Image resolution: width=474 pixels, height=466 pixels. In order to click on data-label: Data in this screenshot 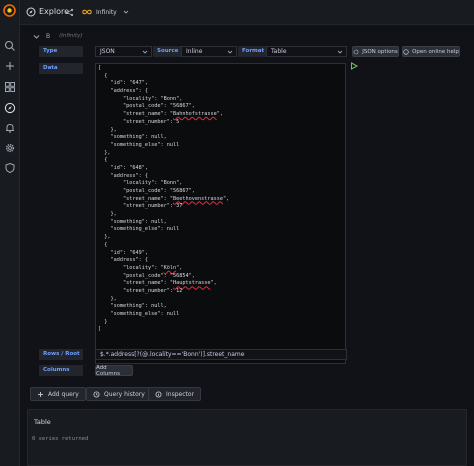, I will do `click(61, 68)`.